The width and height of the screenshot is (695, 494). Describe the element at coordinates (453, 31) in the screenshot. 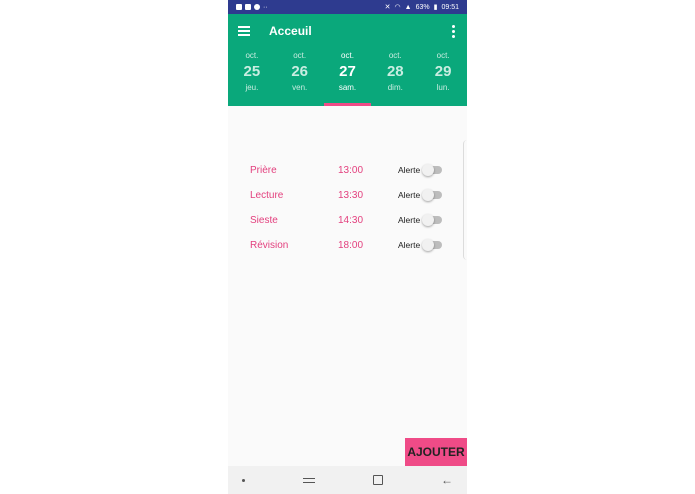

I see `vertical-dots-icon` at that location.